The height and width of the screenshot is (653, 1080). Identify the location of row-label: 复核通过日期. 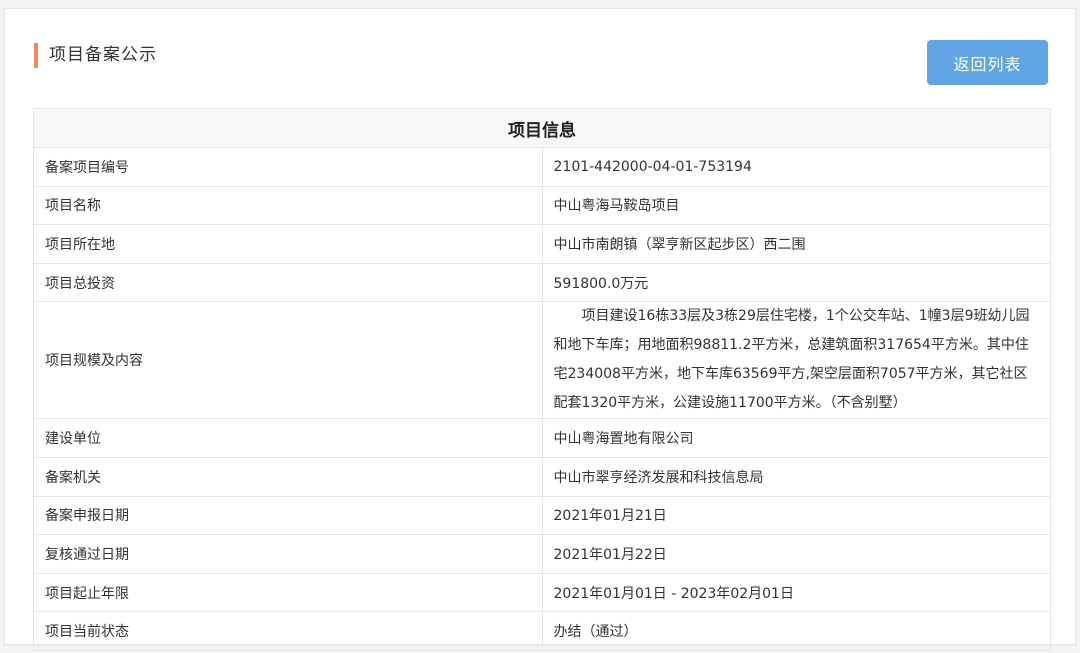
(288, 554).